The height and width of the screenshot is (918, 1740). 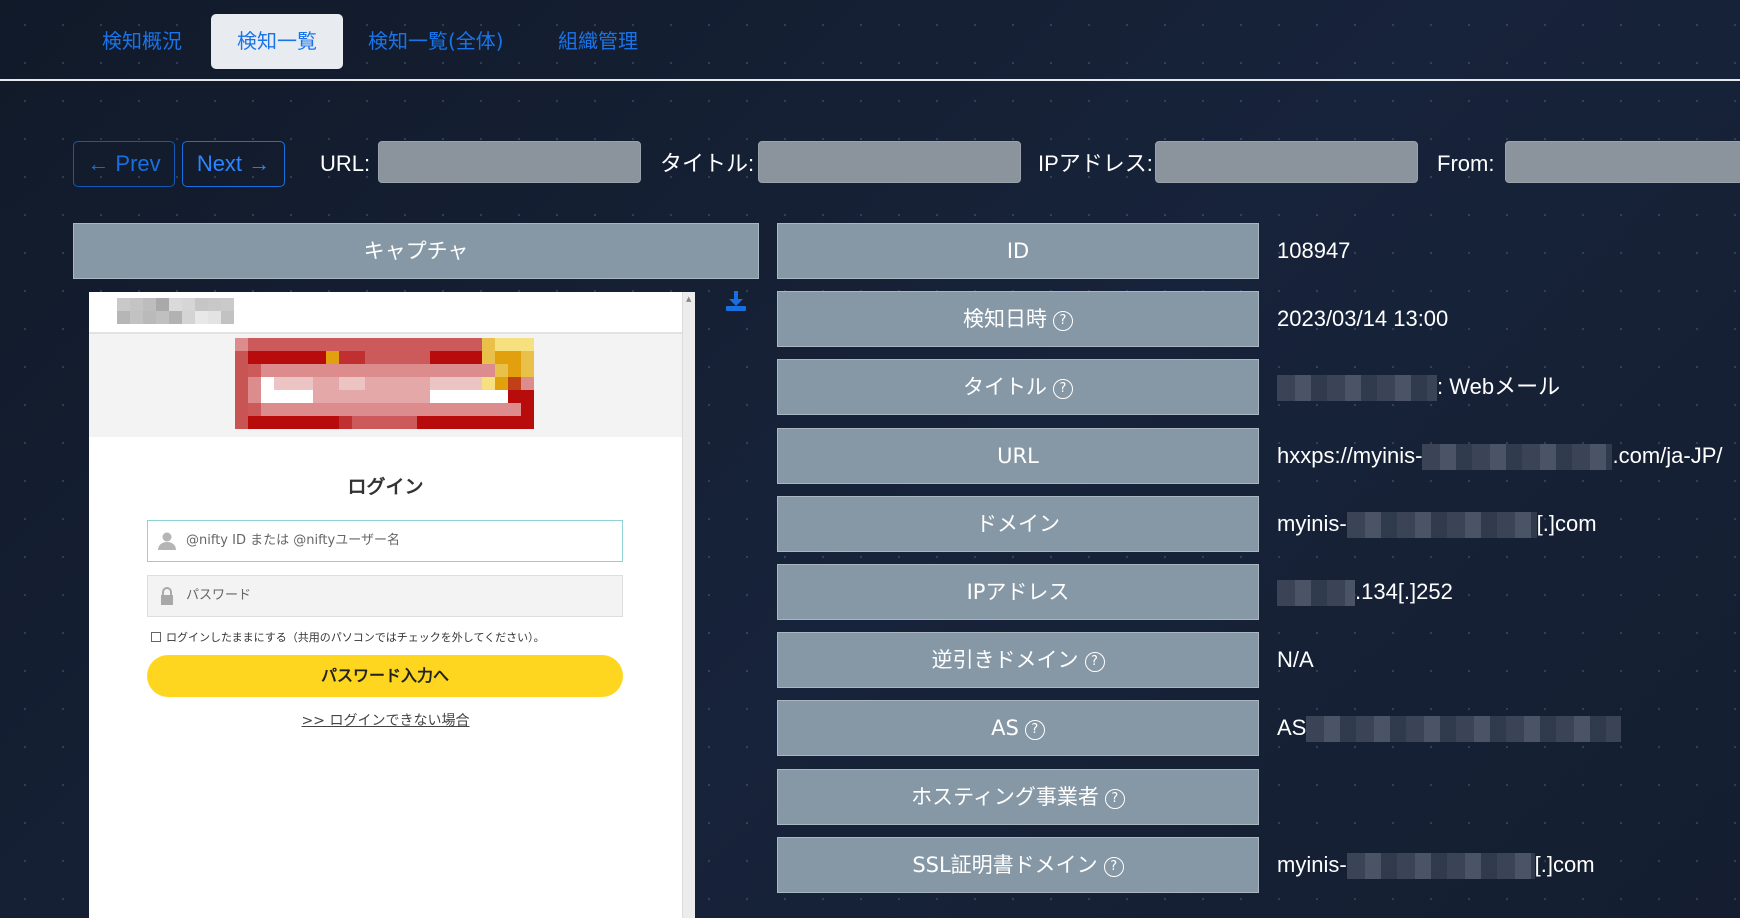 What do you see at coordinates (598, 41) in the screenshot?
I see `tab-organization-management: 組織管理` at bounding box center [598, 41].